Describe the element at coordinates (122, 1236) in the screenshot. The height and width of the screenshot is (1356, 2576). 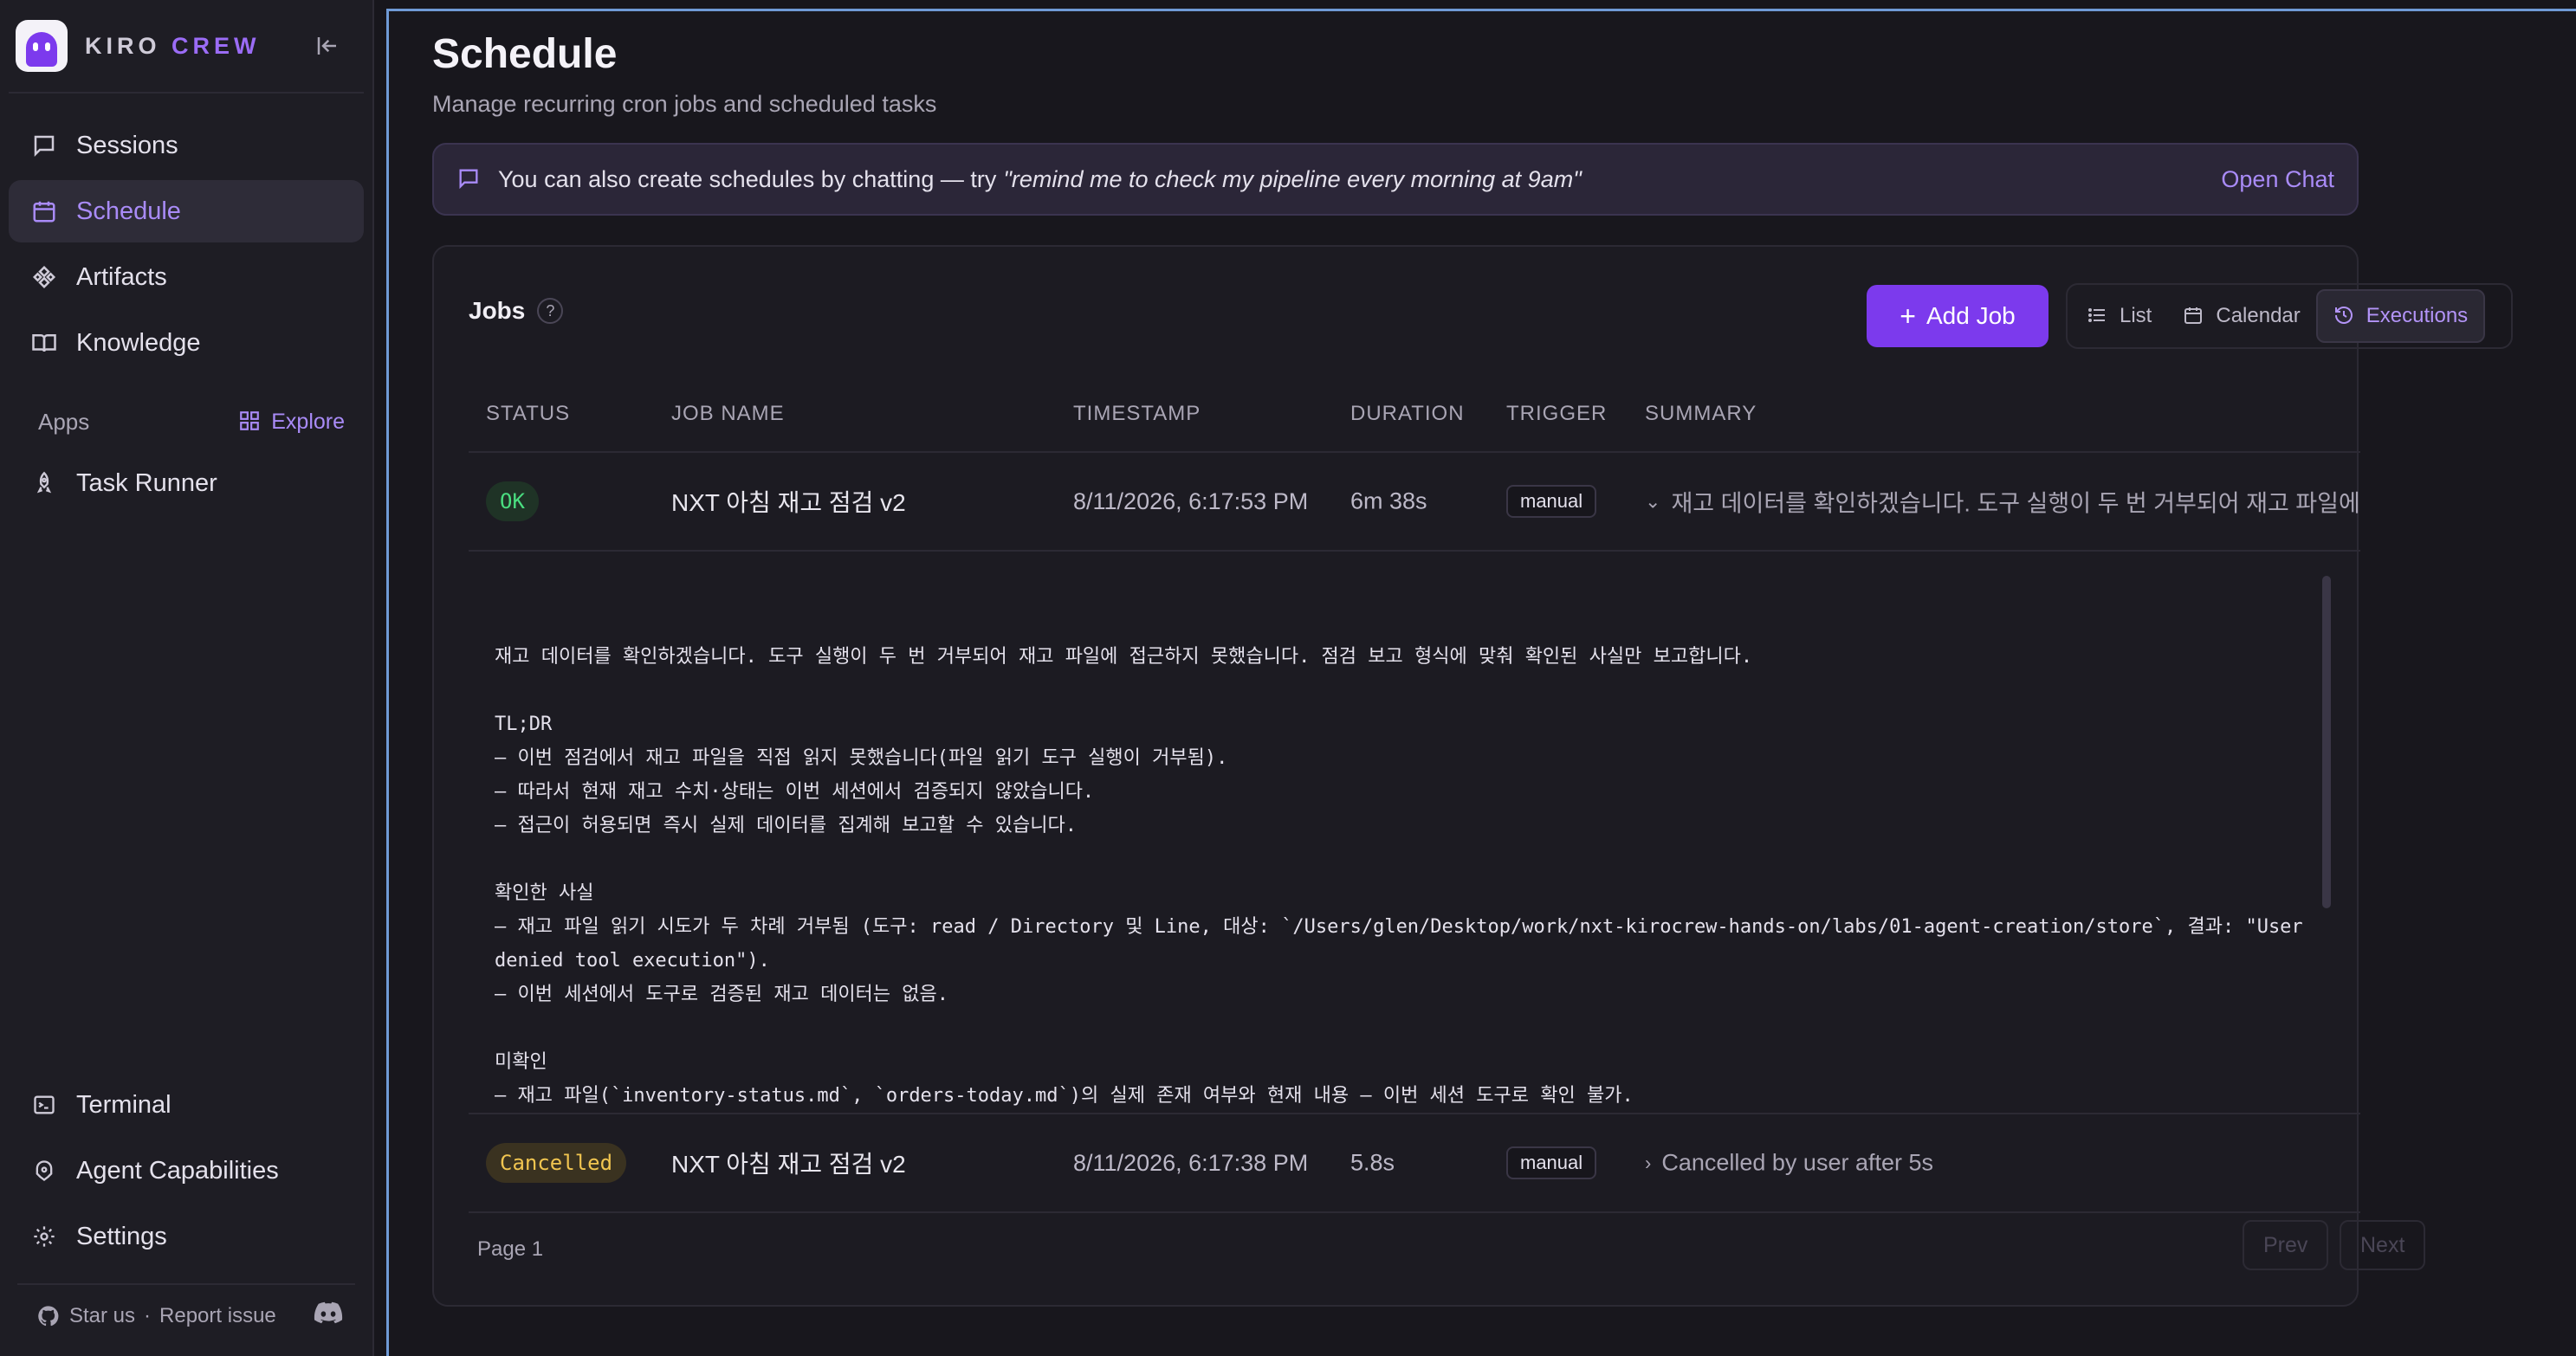
I see `nav-label: Settings` at that location.